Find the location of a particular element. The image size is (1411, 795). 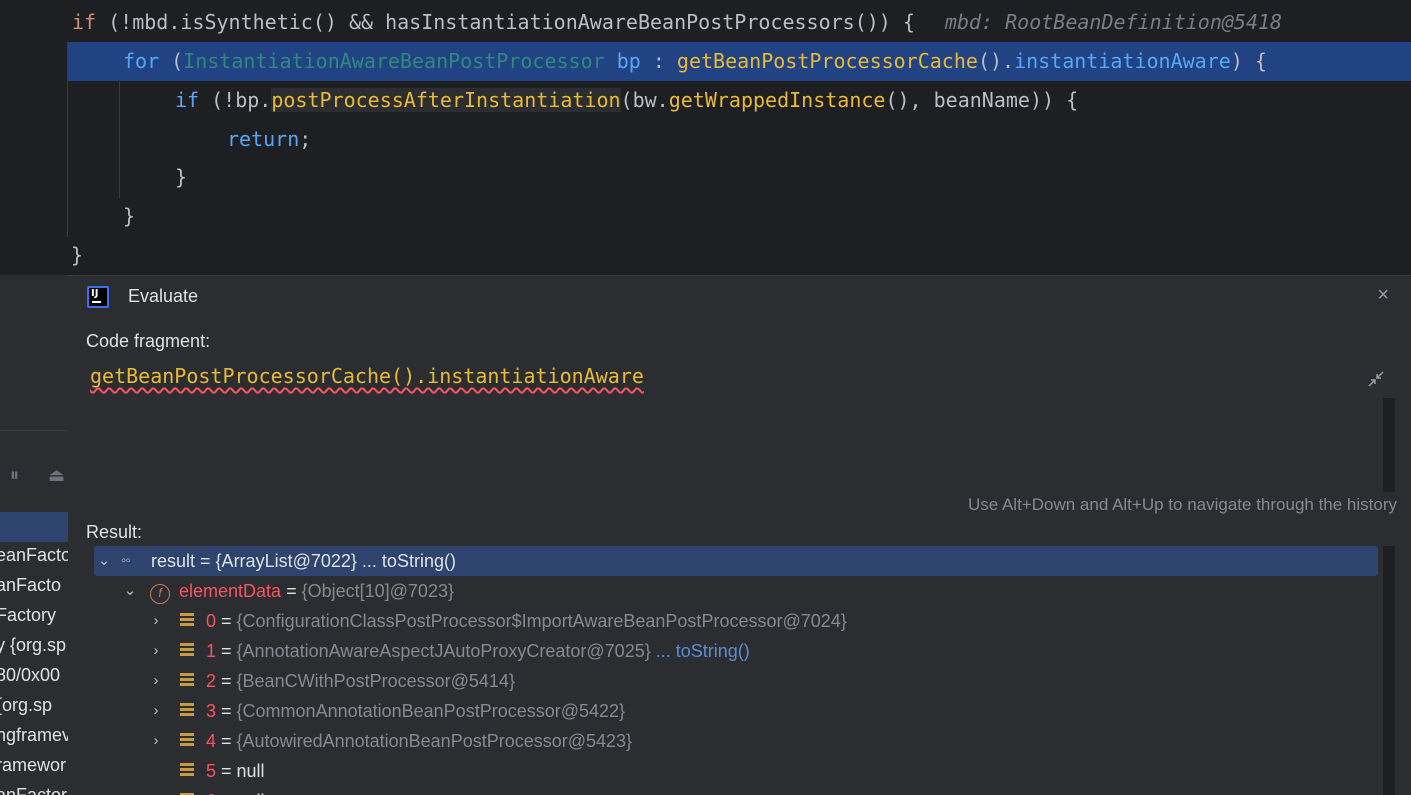

method-call: isSynthetic is located at coordinates (246, 22).